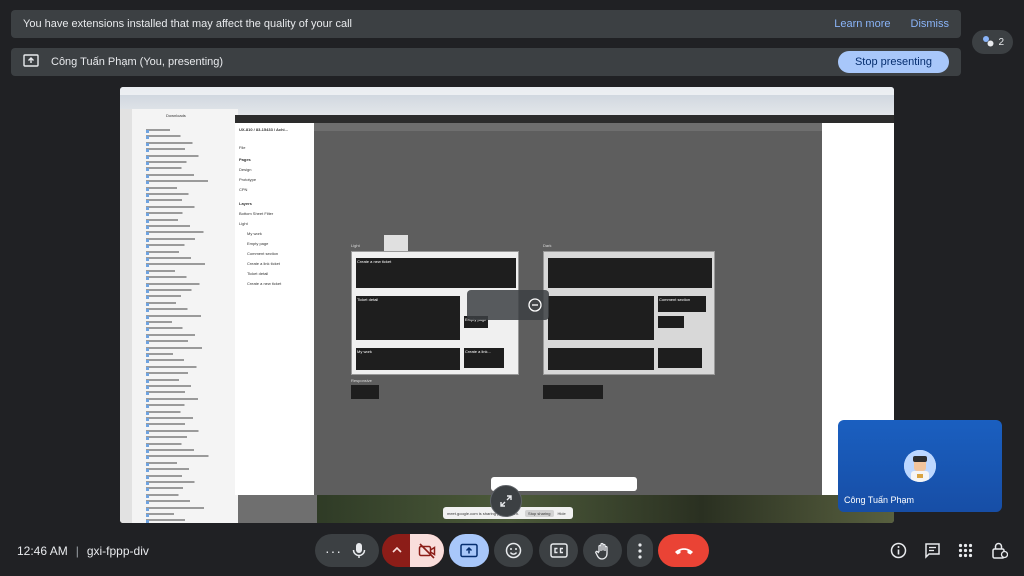 The height and width of the screenshot is (576, 1024). Describe the element at coordinates (263, 263) in the screenshot. I see `layer-item: Create a link ticket` at that location.